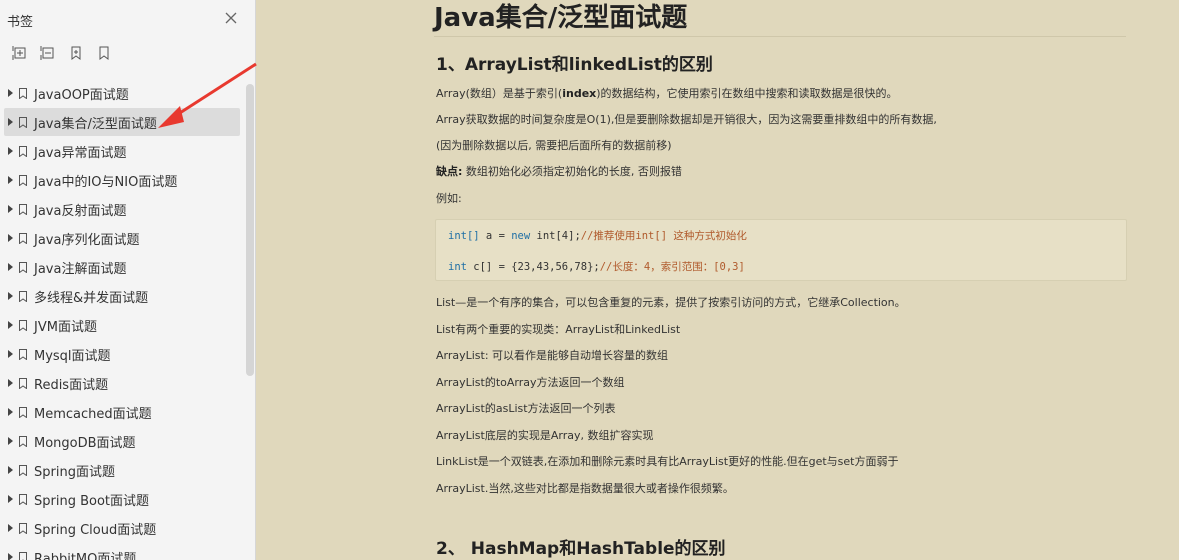  What do you see at coordinates (581, 549) in the screenshot?
I see `section-heading-2: 2、 HashMap和HashTable的区别` at bounding box center [581, 549].